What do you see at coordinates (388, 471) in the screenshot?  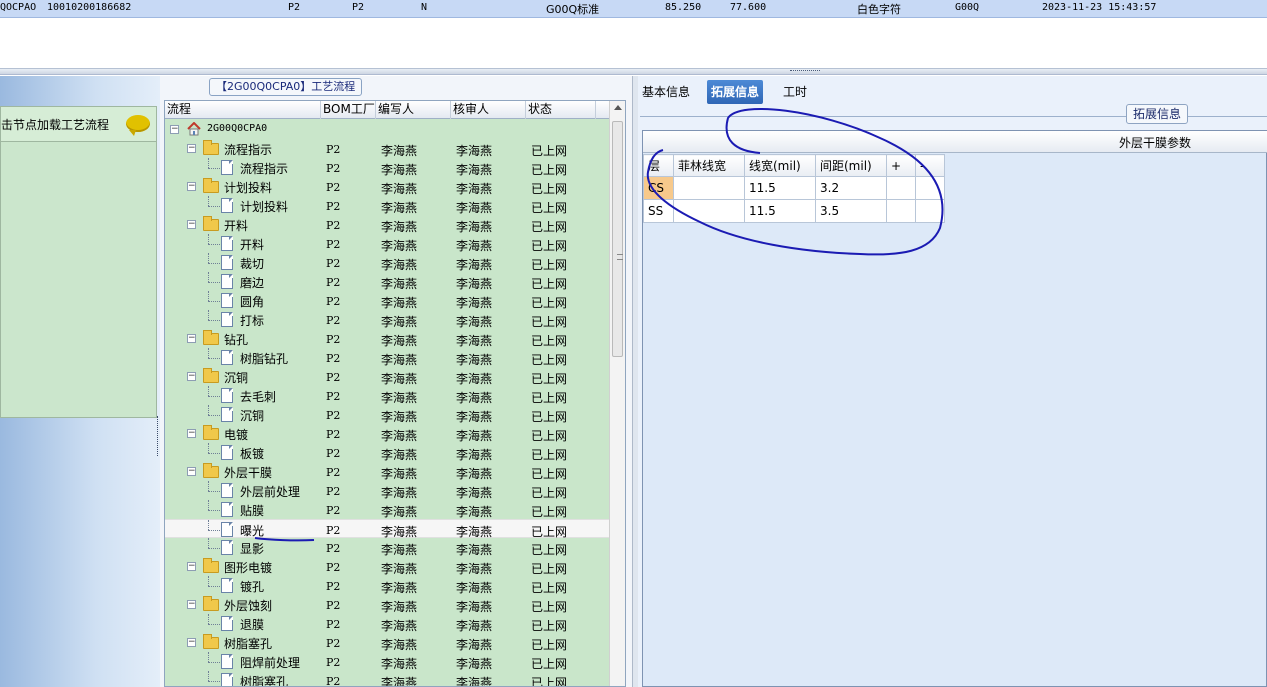 I see `tree-folder-row: − 外层干膜 P2 李海燕 李海燕 已上网` at bounding box center [388, 471].